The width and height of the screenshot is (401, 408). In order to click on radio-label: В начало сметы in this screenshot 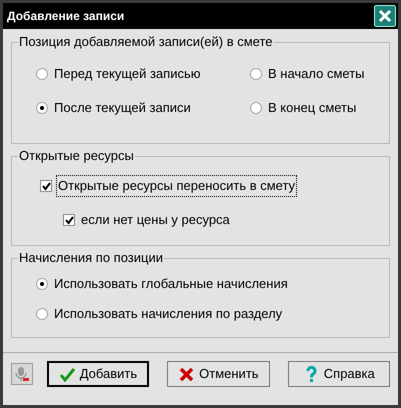, I will do `click(316, 74)`.